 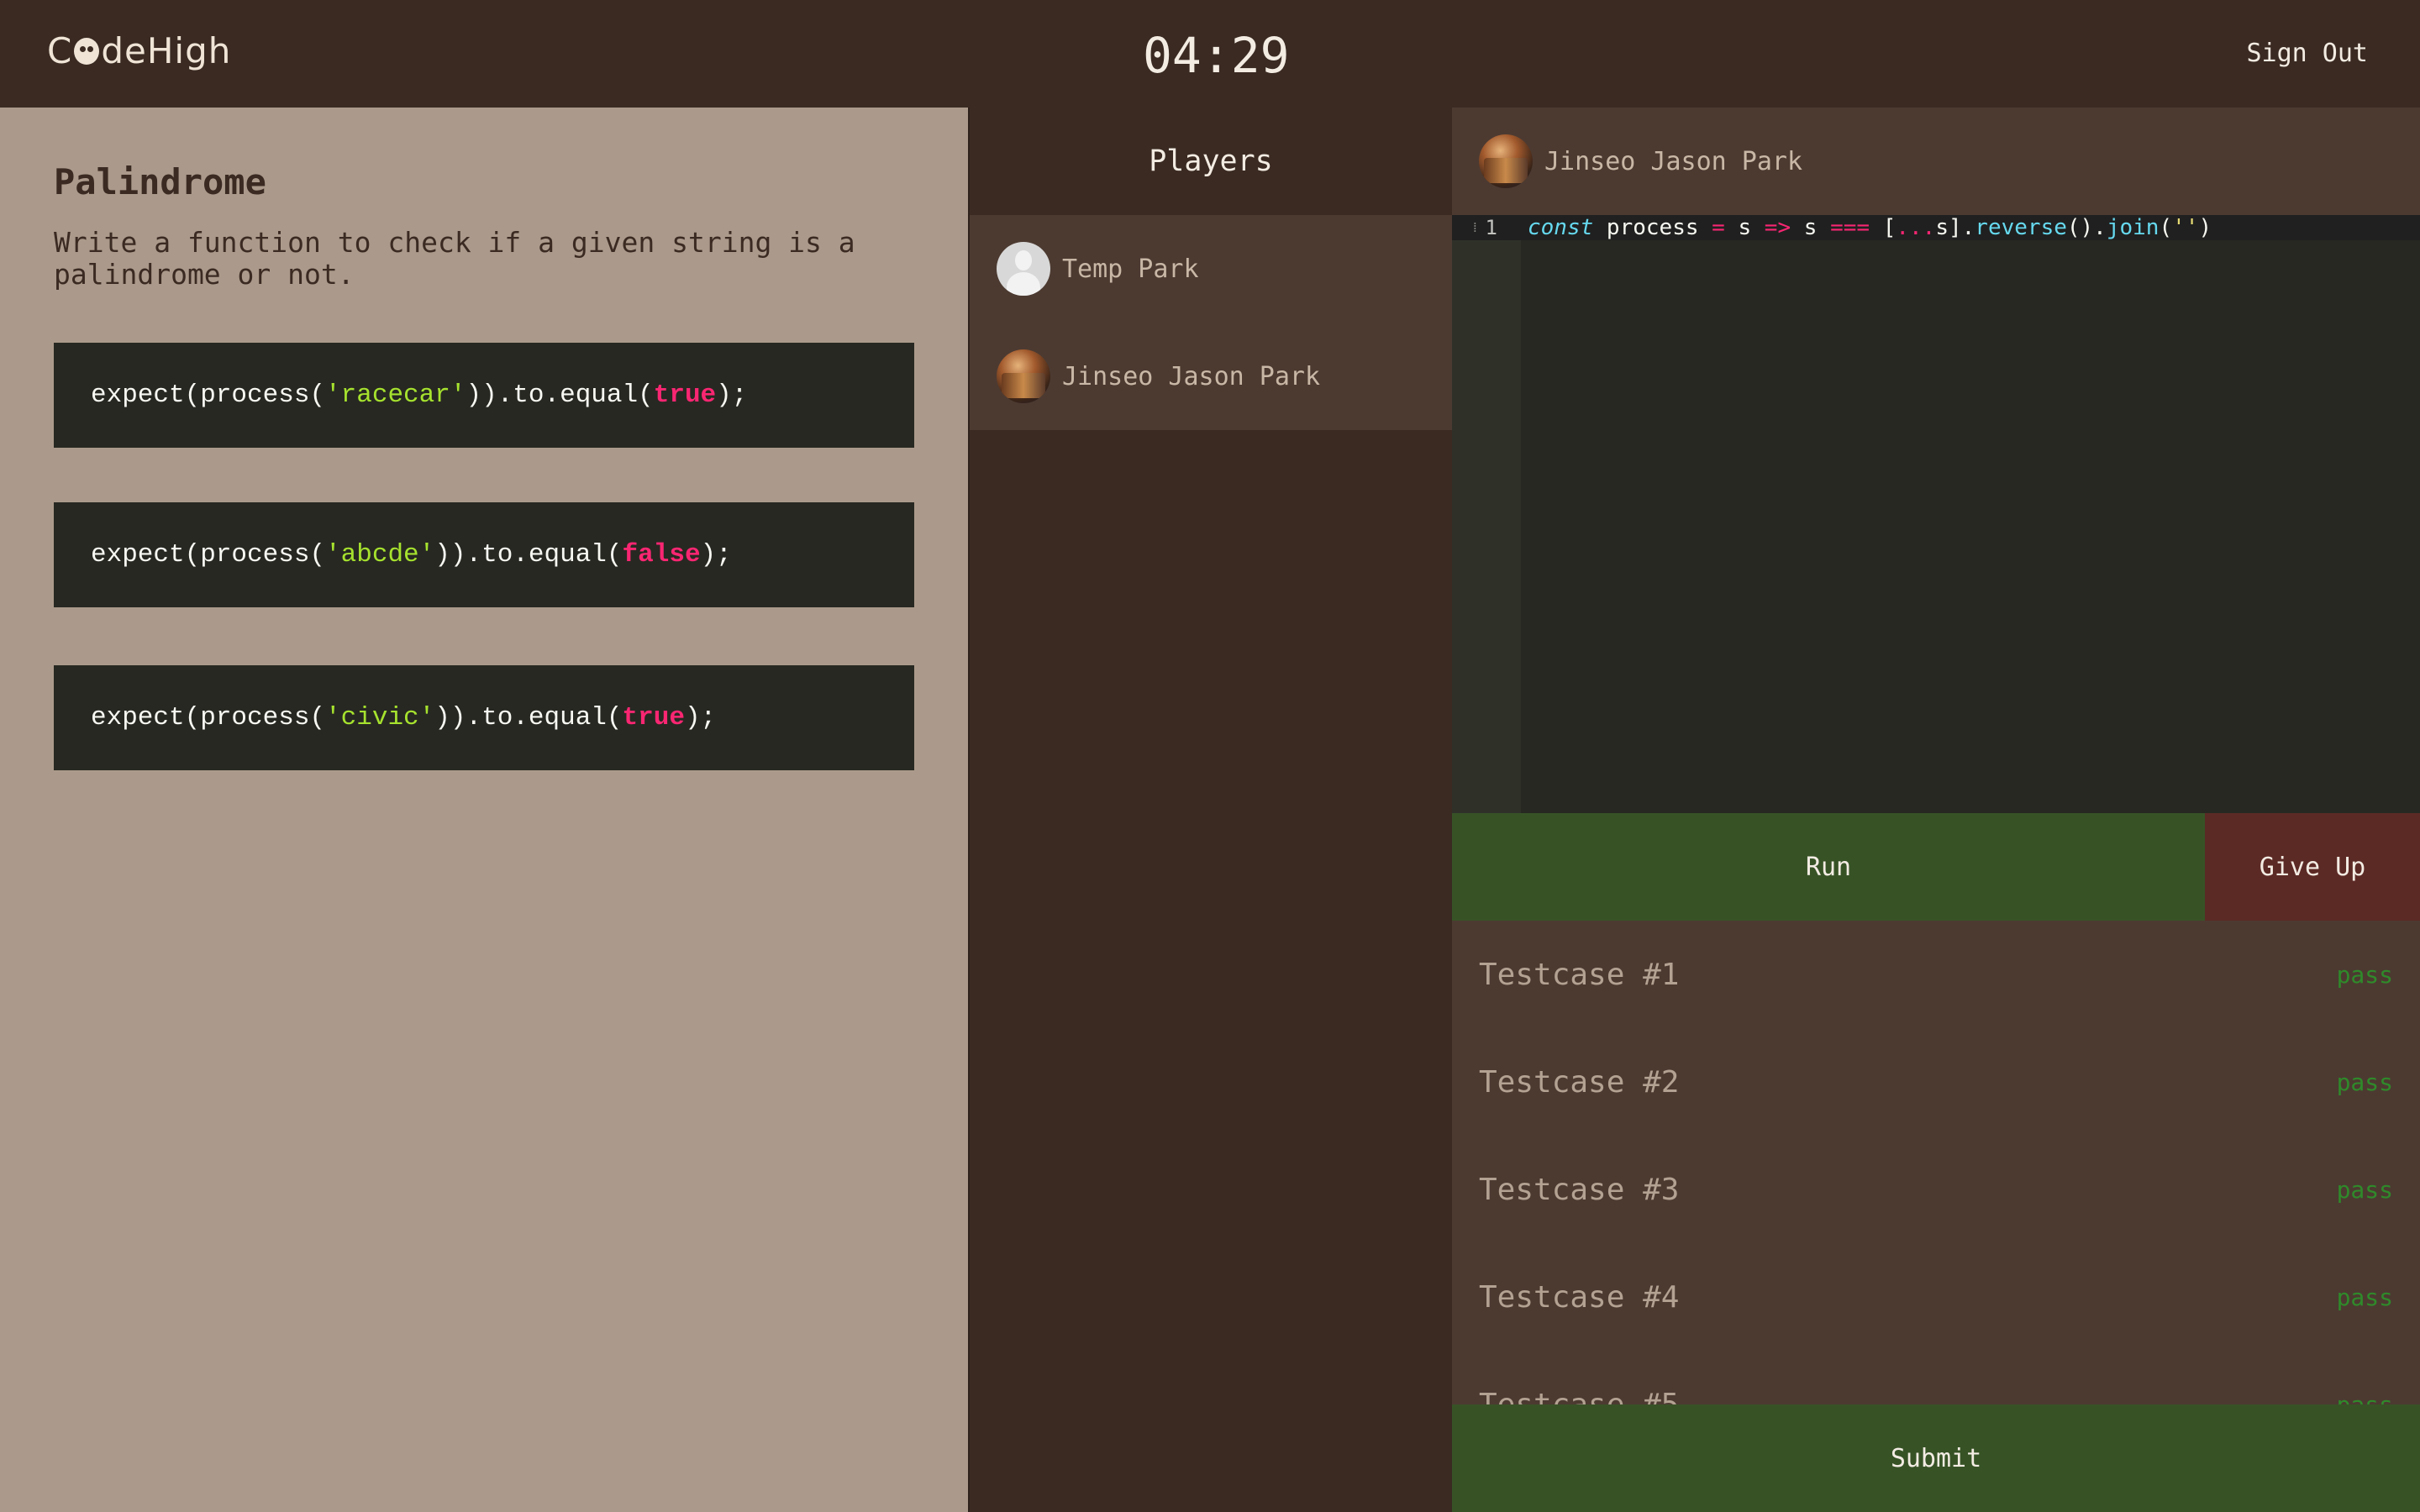 I want to click on countdown-timer: 04:29, so click(x=1216, y=55).